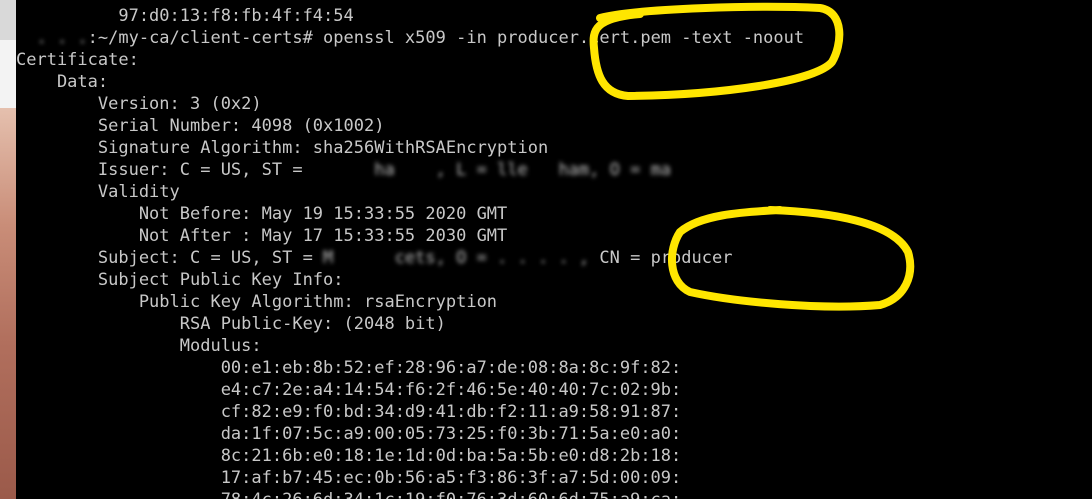 The image size is (1092, 499). What do you see at coordinates (139, 346) in the screenshot?
I see `terminal-line: Modulus:` at bounding box center [139, 346].